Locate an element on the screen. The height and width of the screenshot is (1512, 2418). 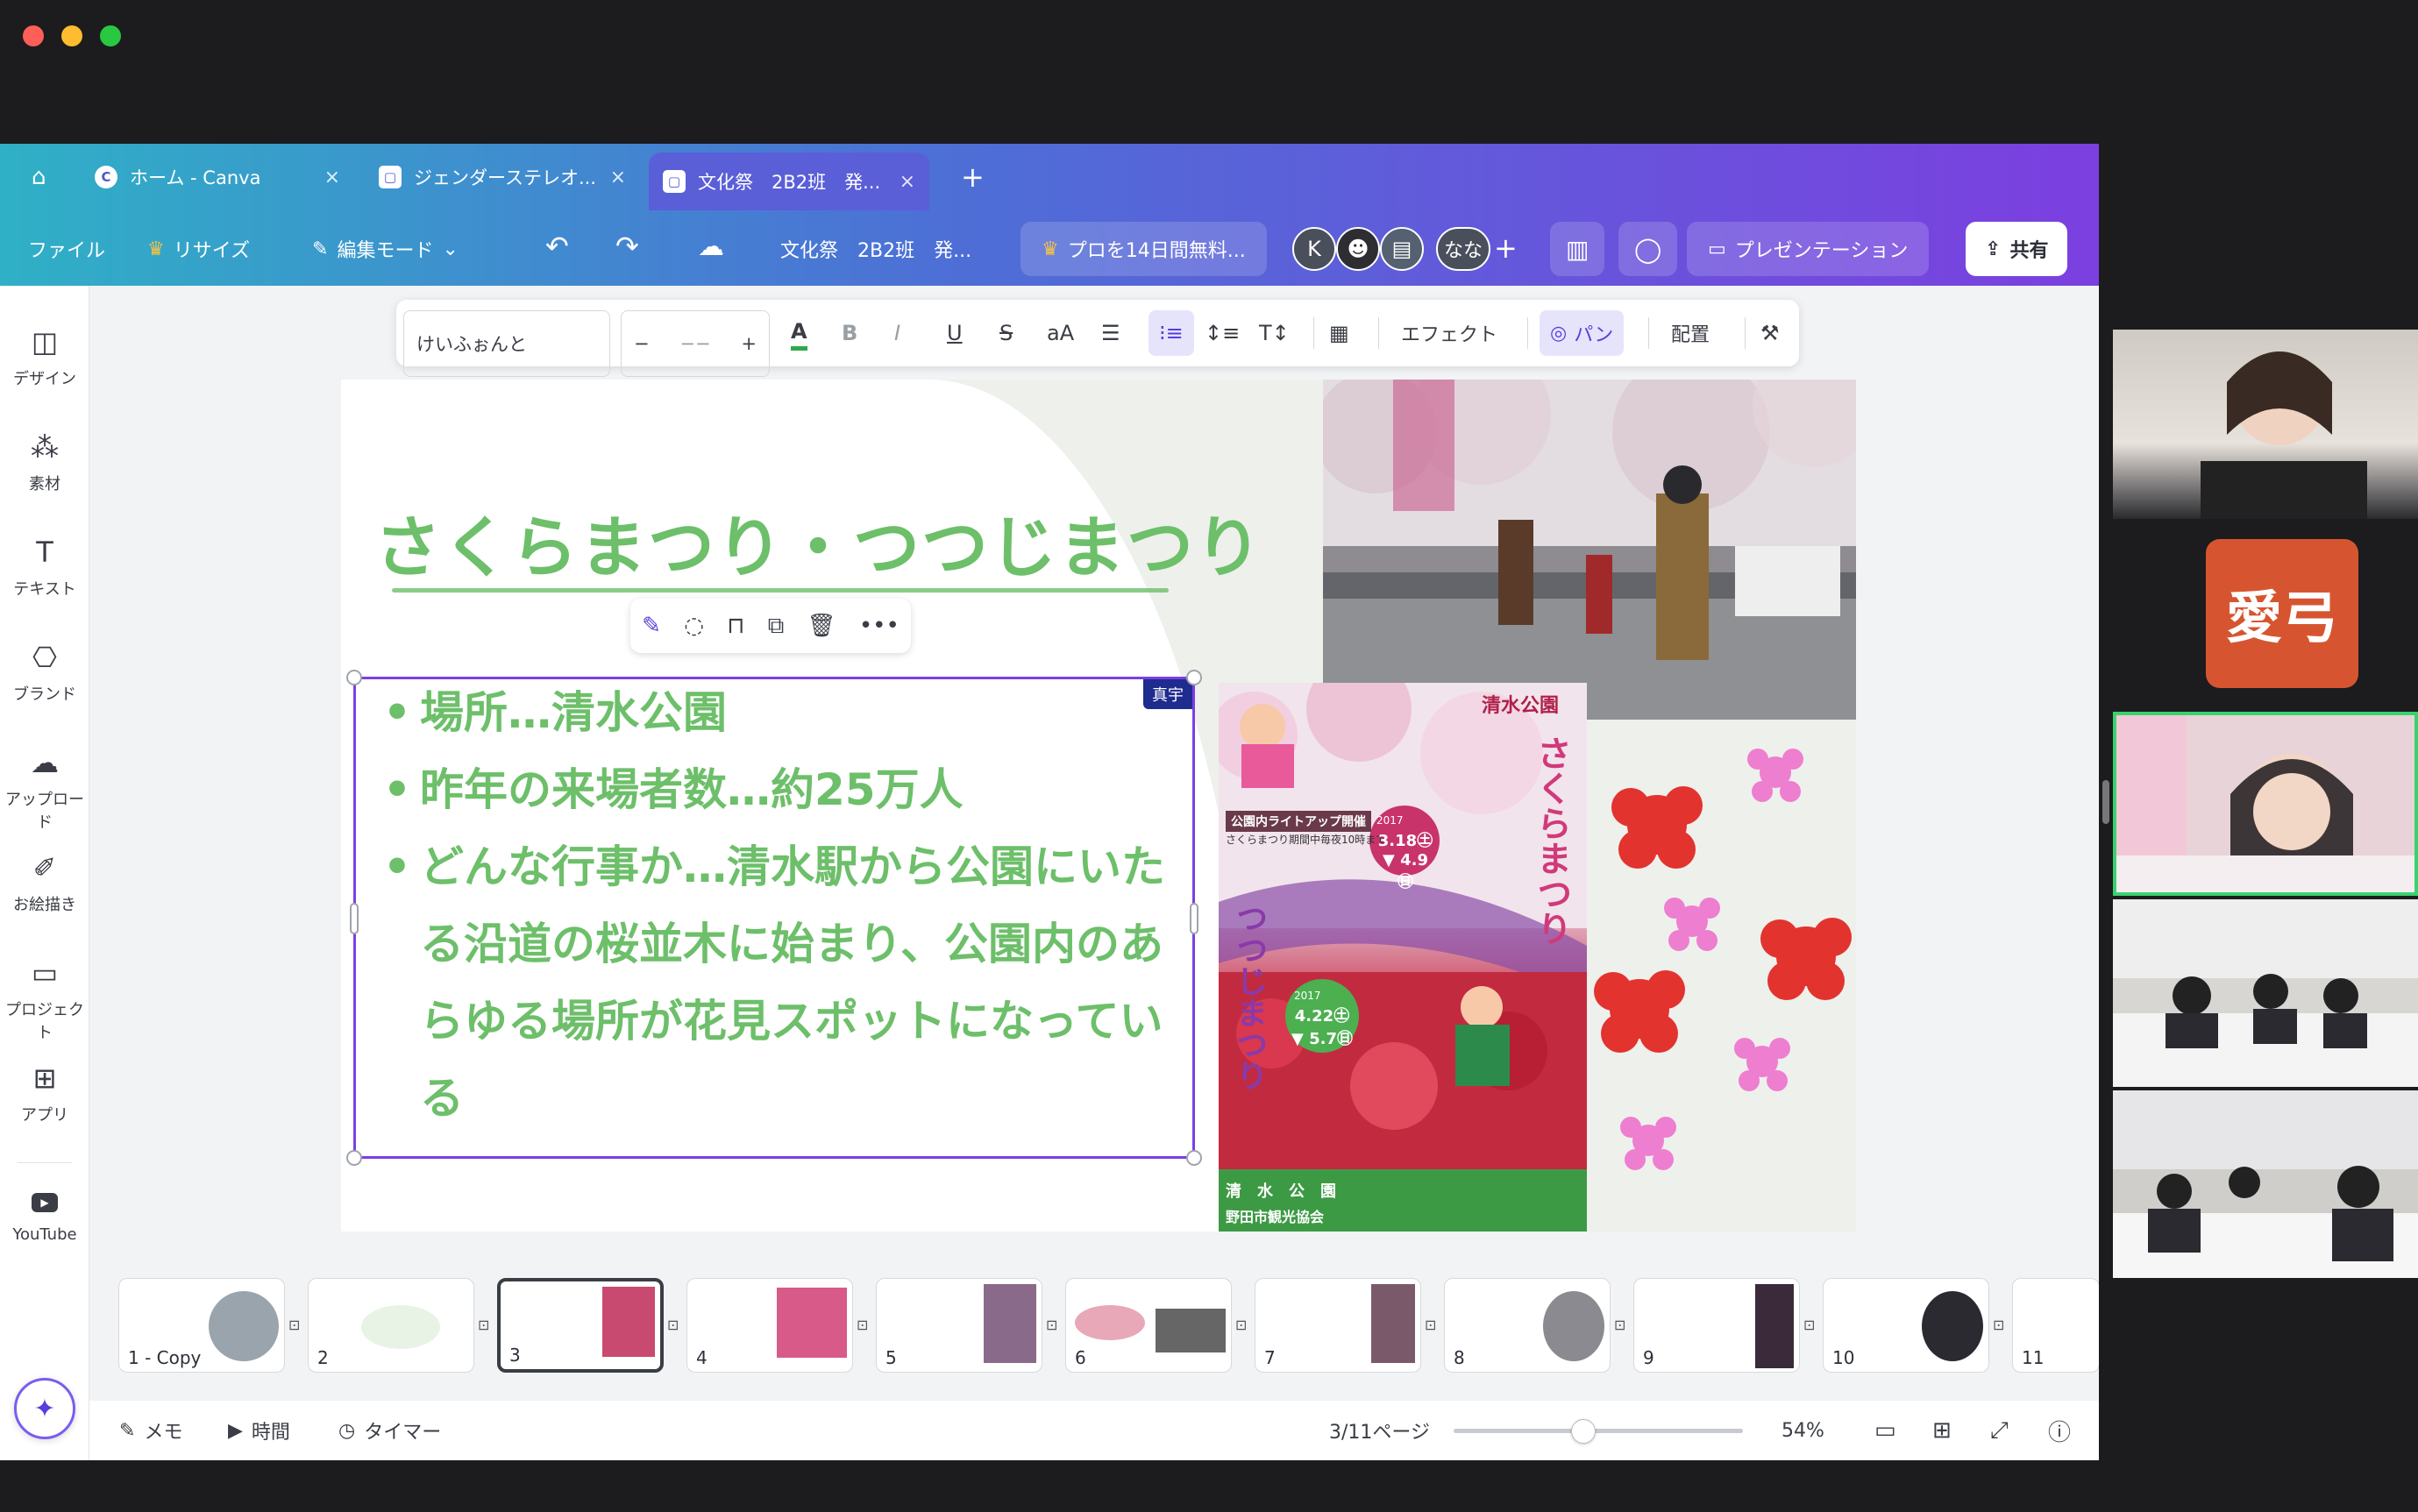
thumbnail-page-8: 8 is located at coordinates (1527, 1325).